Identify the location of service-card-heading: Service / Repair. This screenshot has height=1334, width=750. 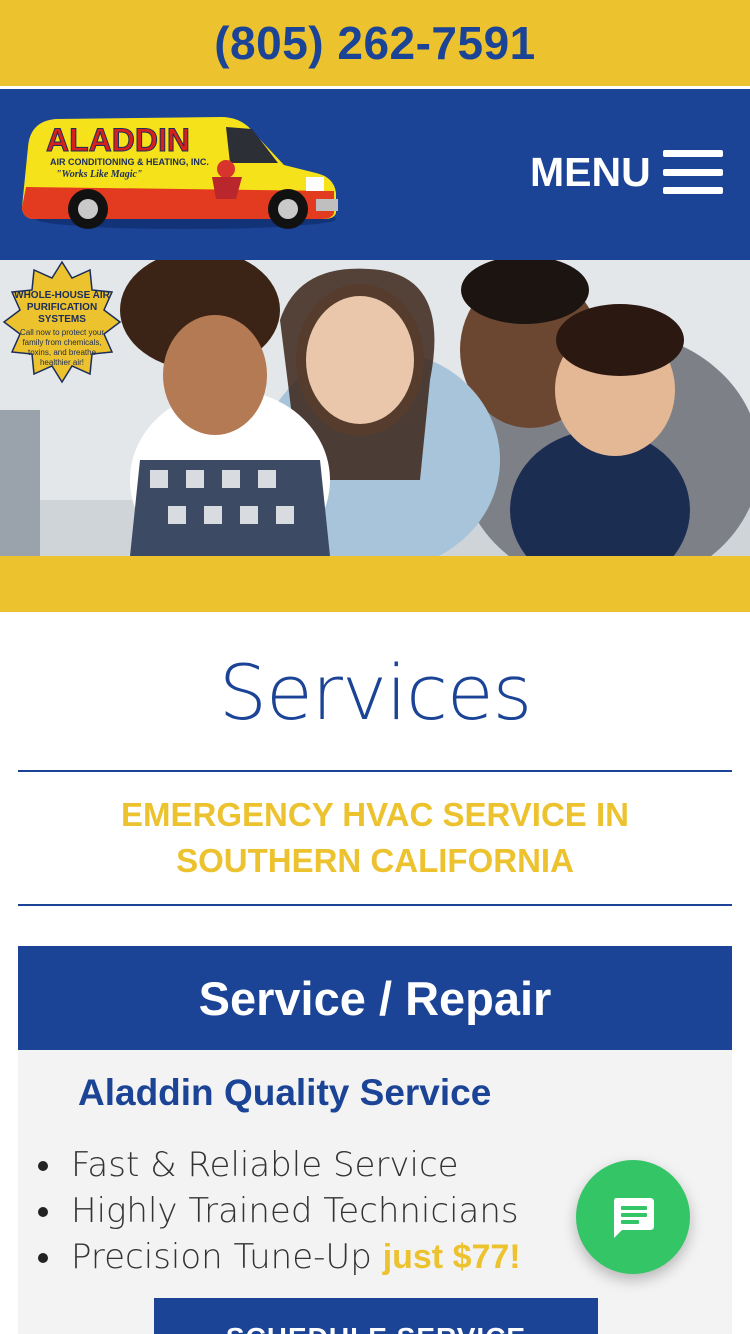
(375, 998).